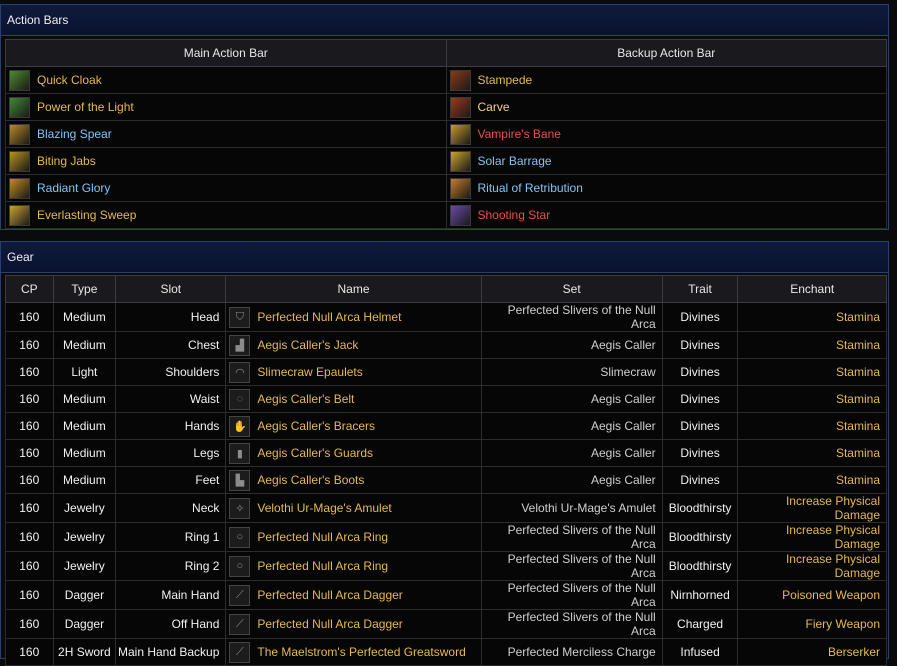  What do you see at coordinates (171, 537) in the screenshot?
I see `slot-cell: Ring 1` at bounding box center [171, 537].